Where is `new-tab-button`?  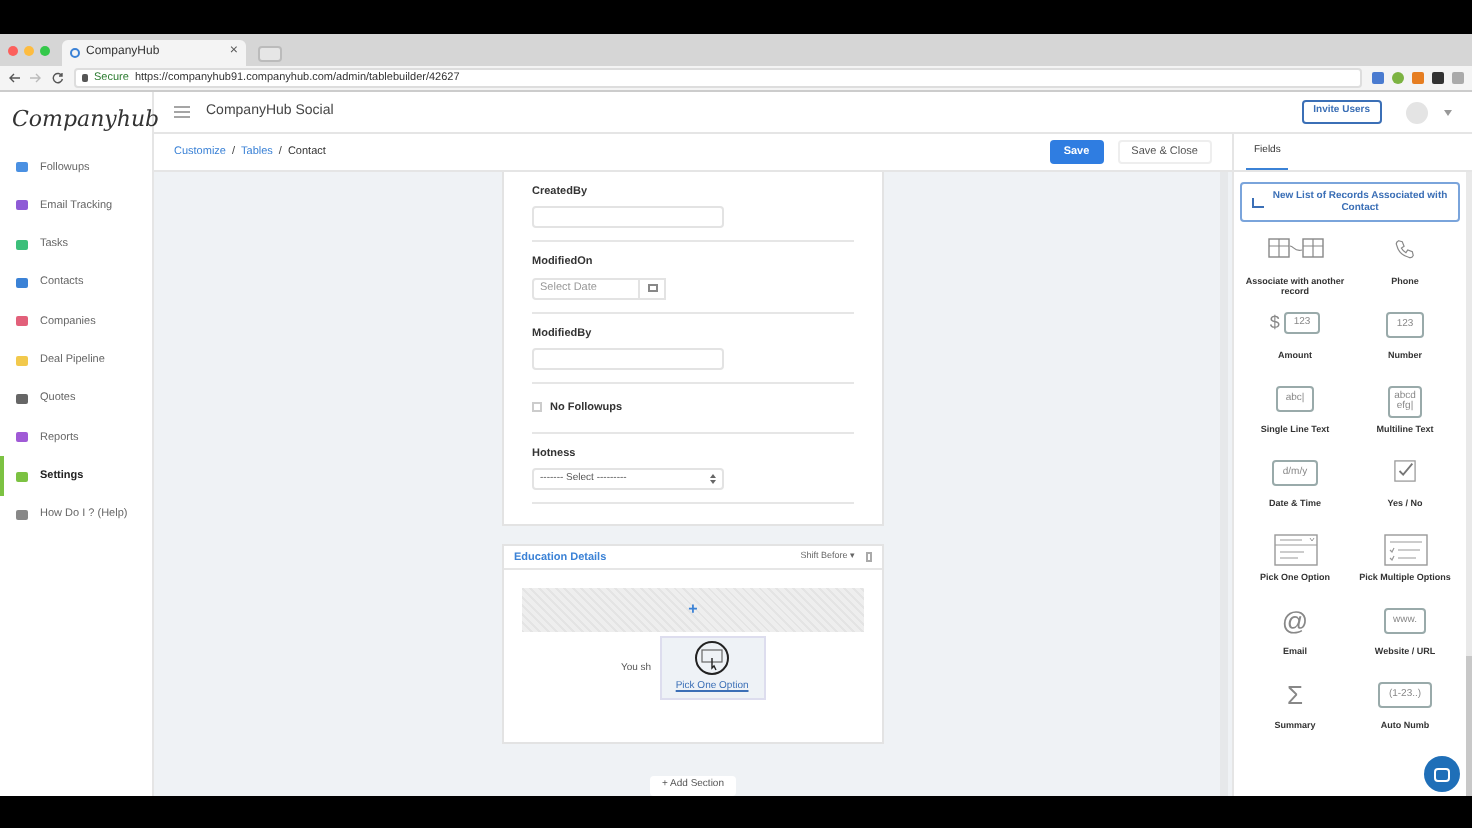
new-tab-button is located at coordinates (270, 54).